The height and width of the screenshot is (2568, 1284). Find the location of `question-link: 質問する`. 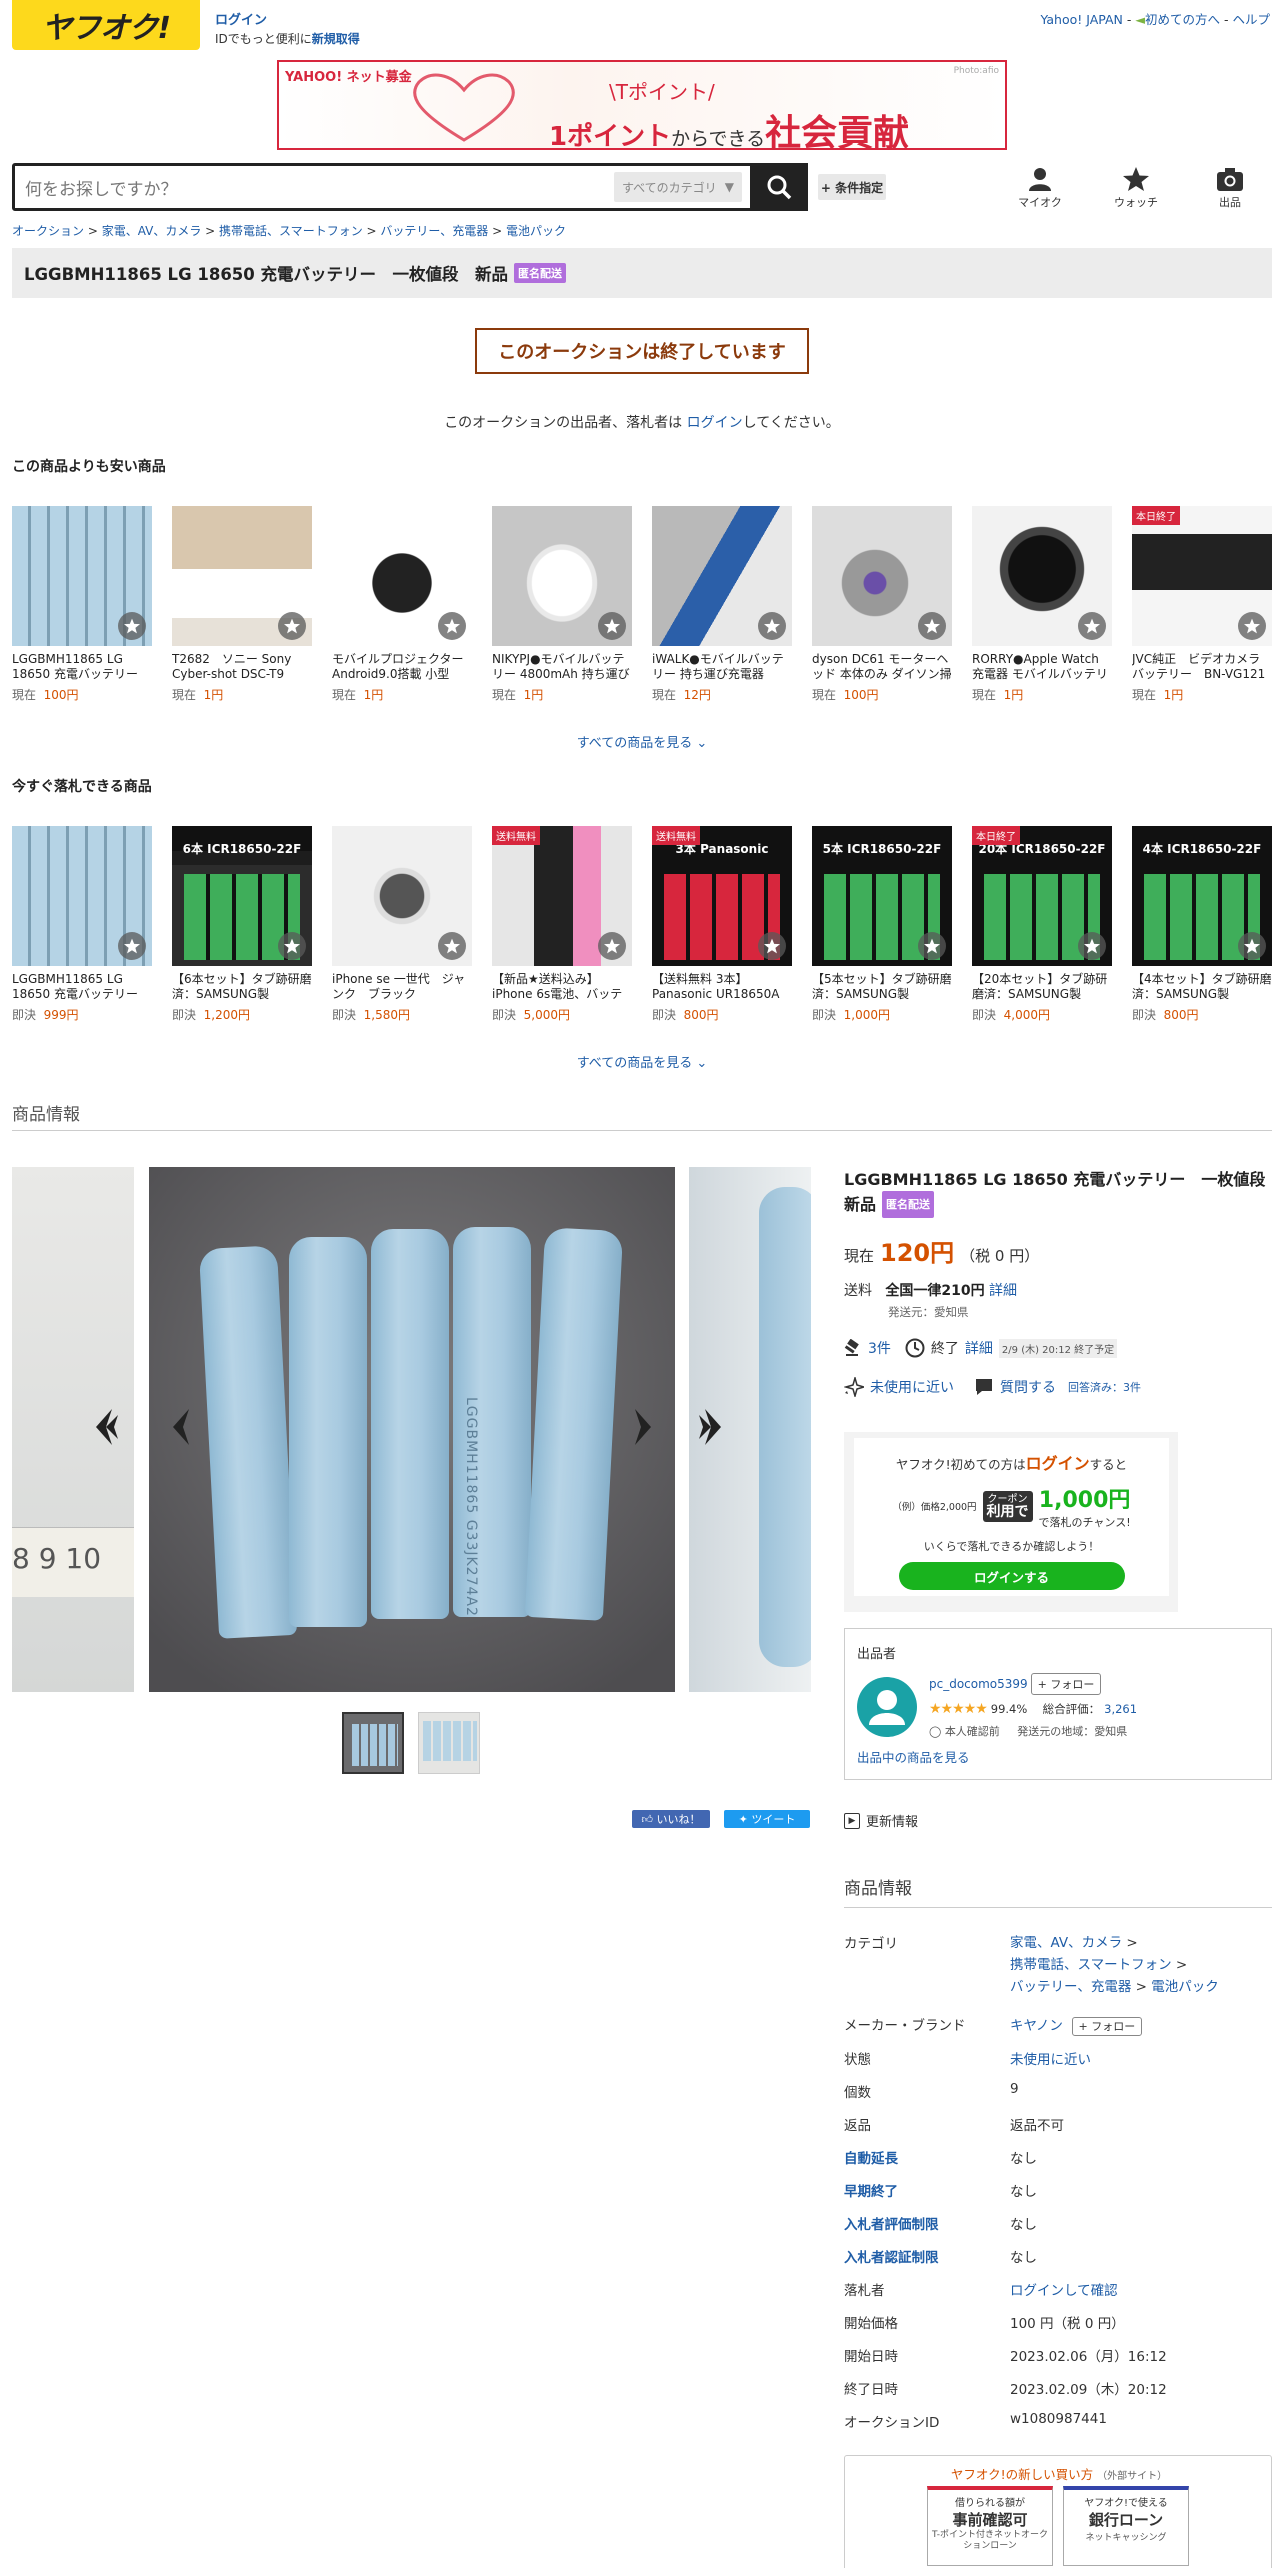

question-link: 質問する is located at coordinates (1028, 1387).